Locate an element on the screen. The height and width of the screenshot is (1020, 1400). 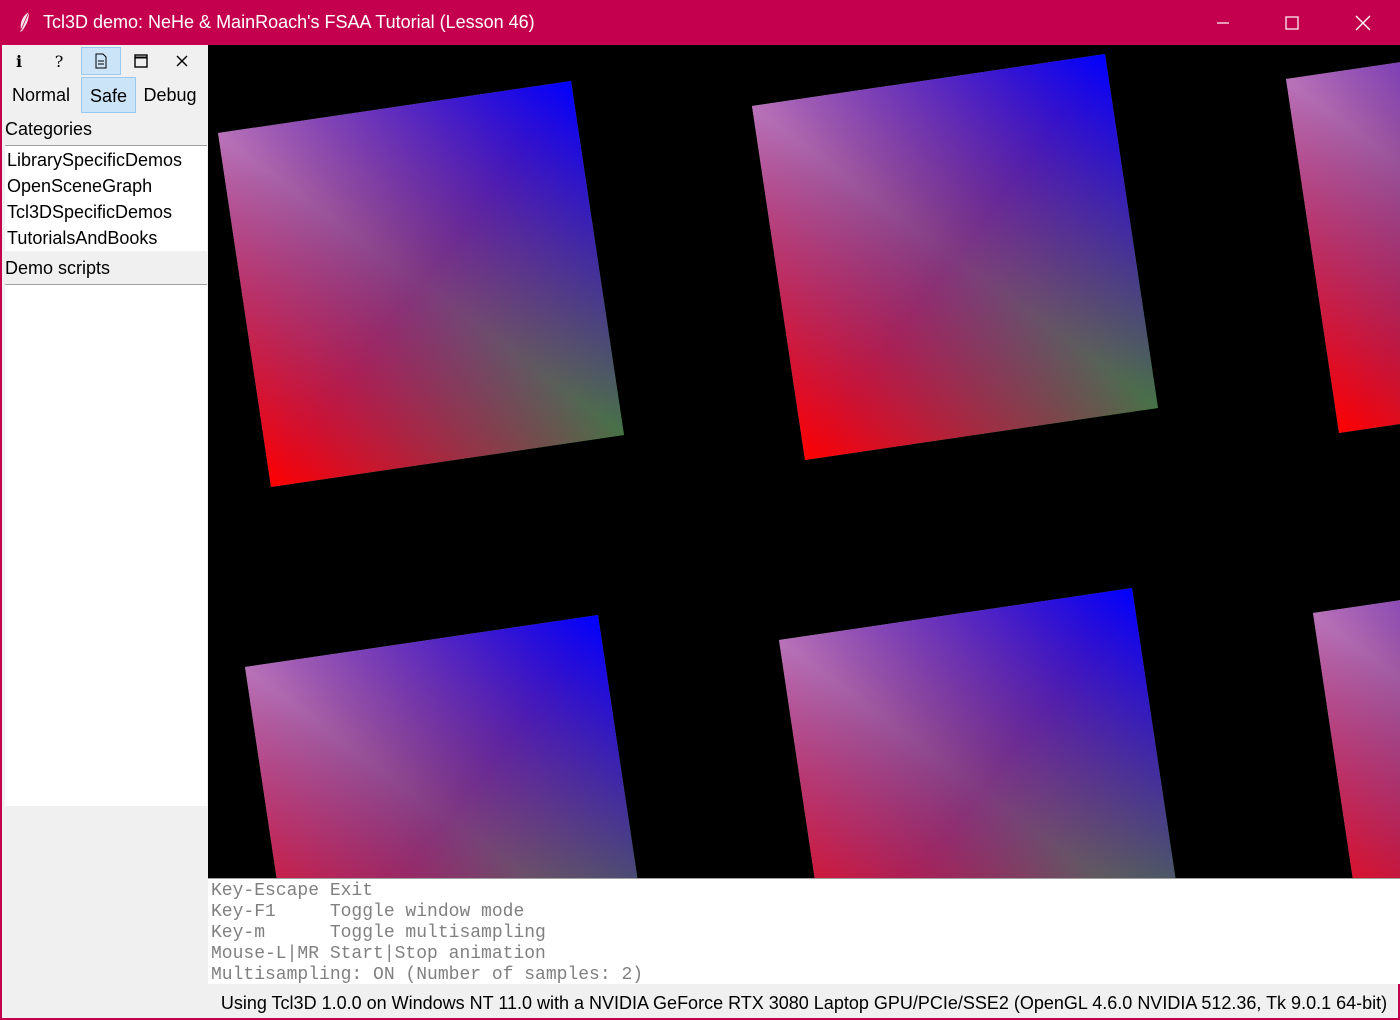
console-line: Key-m Toggle multisampling is located at coordinates (378, 933).